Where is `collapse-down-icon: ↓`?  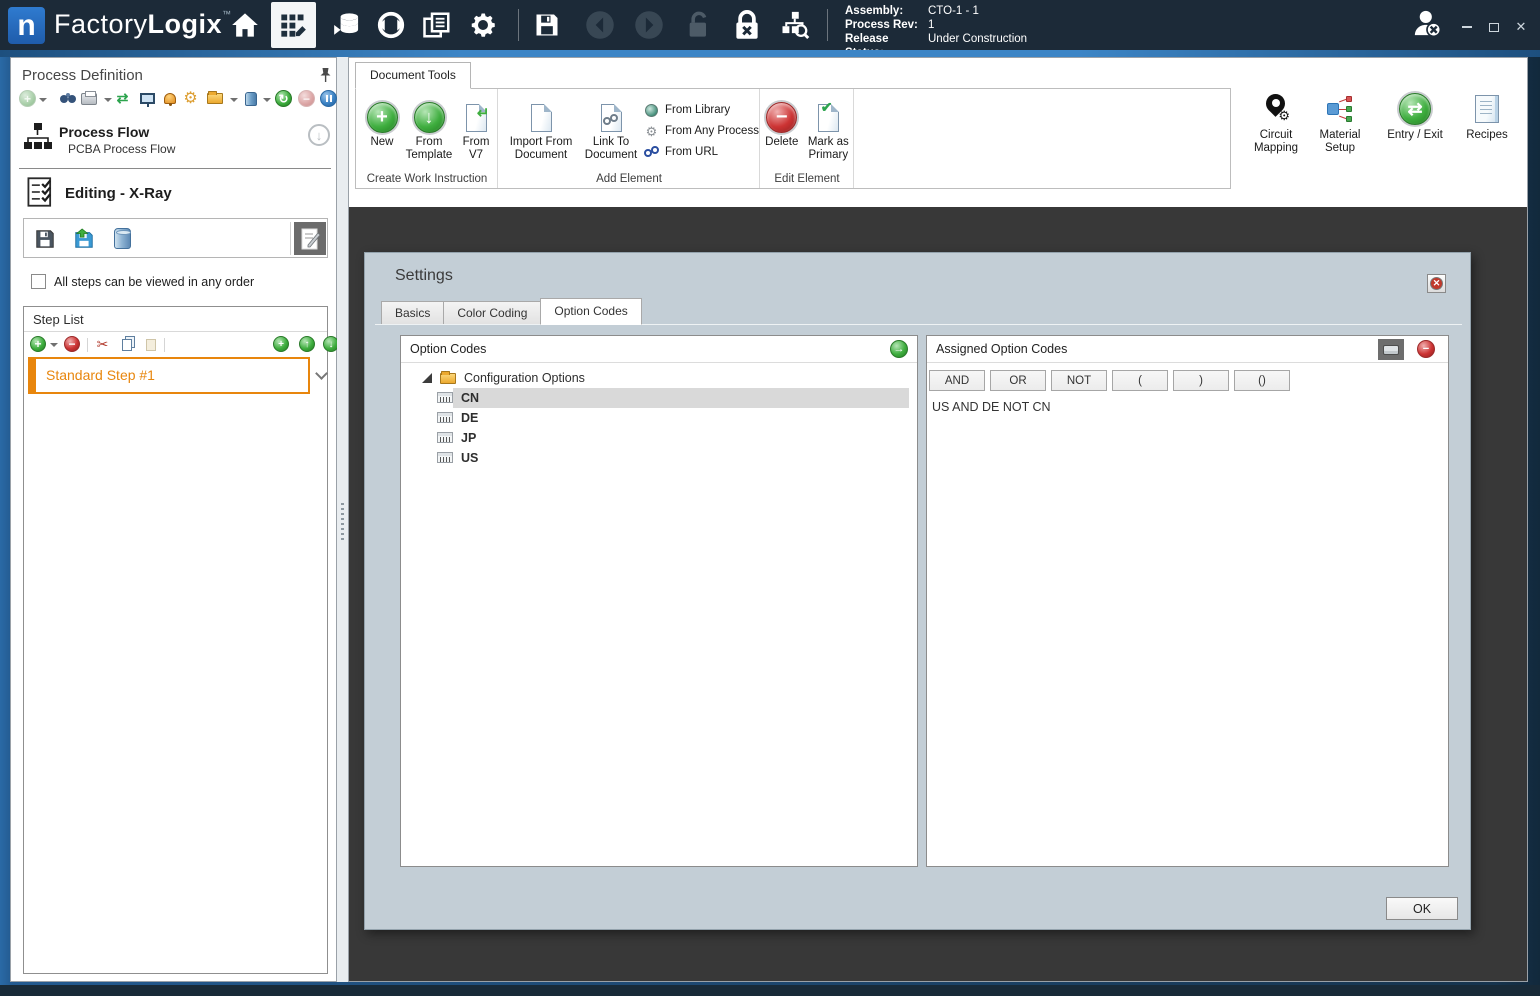 collapse-down-icon: ↓ is located at coordinates (319, 135).